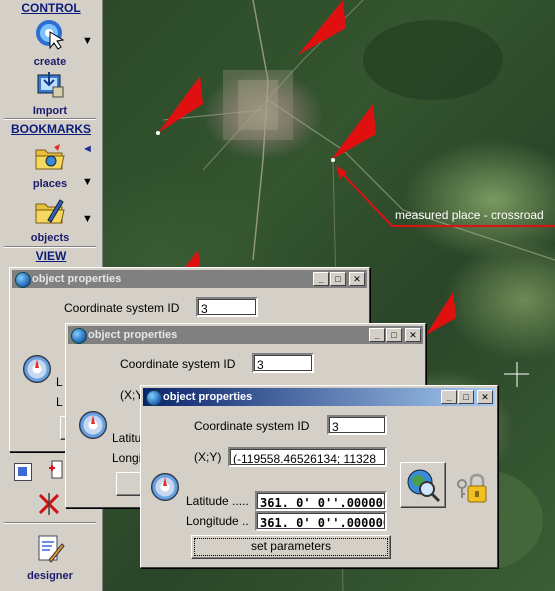 The height and width of the screenshot is (591, 555). I want to click on dialog-3-titlebar: object properties _ □ ✕, so click(319, 397).